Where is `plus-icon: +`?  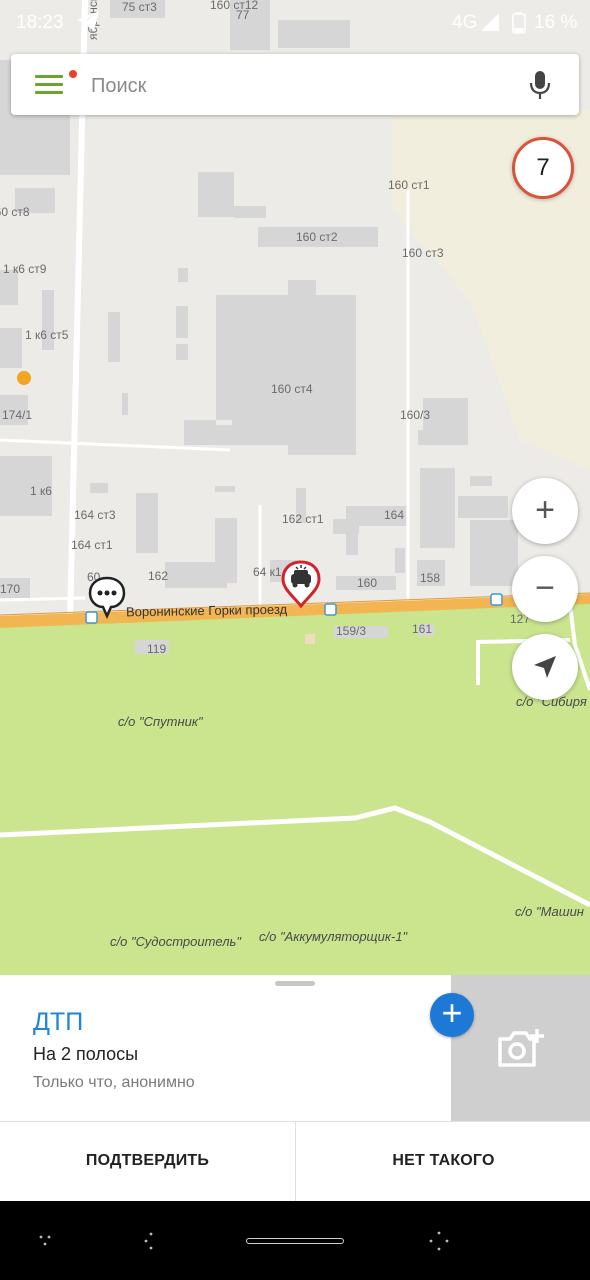 plus-icon: + is located at coordinates (545, 510).